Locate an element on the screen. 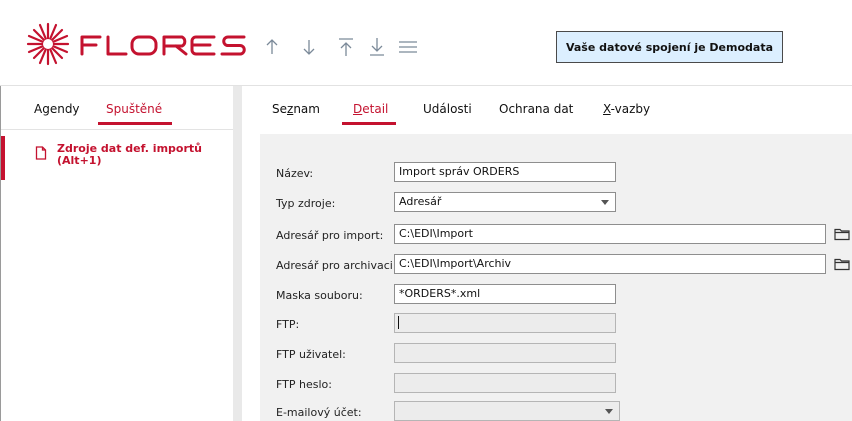  running-item-import-sources: Zdroje dat def. importů (Alt+1) is located at coordinates (117, 158).